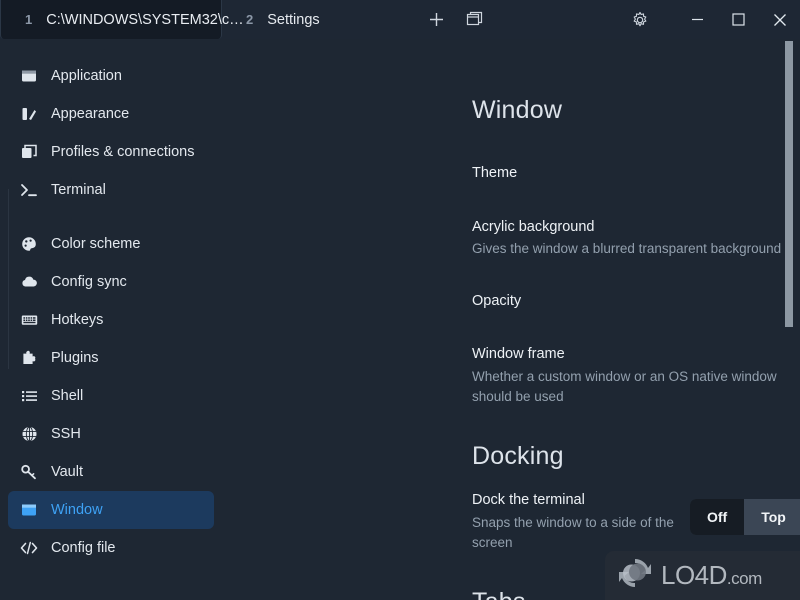 The height and width of the screenshot is (600, 800). What do you see at coordinates (518, 354) in the screenshot?
I see `window-frame-label: Window frame` at bounding box center [518, 354].